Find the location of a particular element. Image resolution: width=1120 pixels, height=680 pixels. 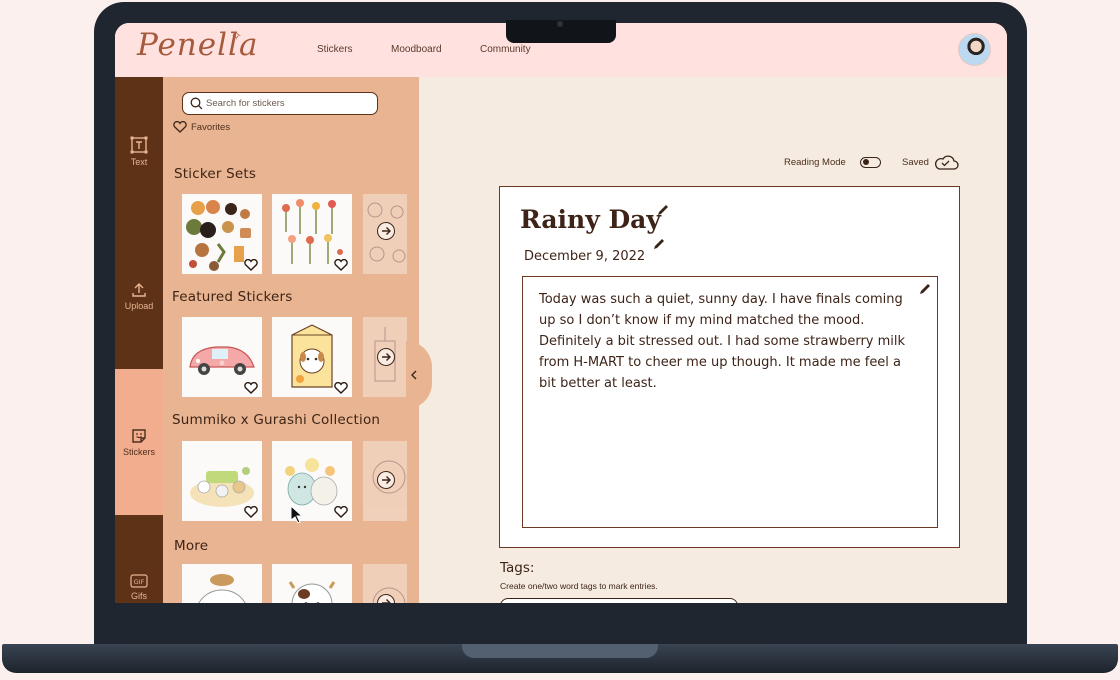

collapse-panel-button is located at coordinates (419, 375).